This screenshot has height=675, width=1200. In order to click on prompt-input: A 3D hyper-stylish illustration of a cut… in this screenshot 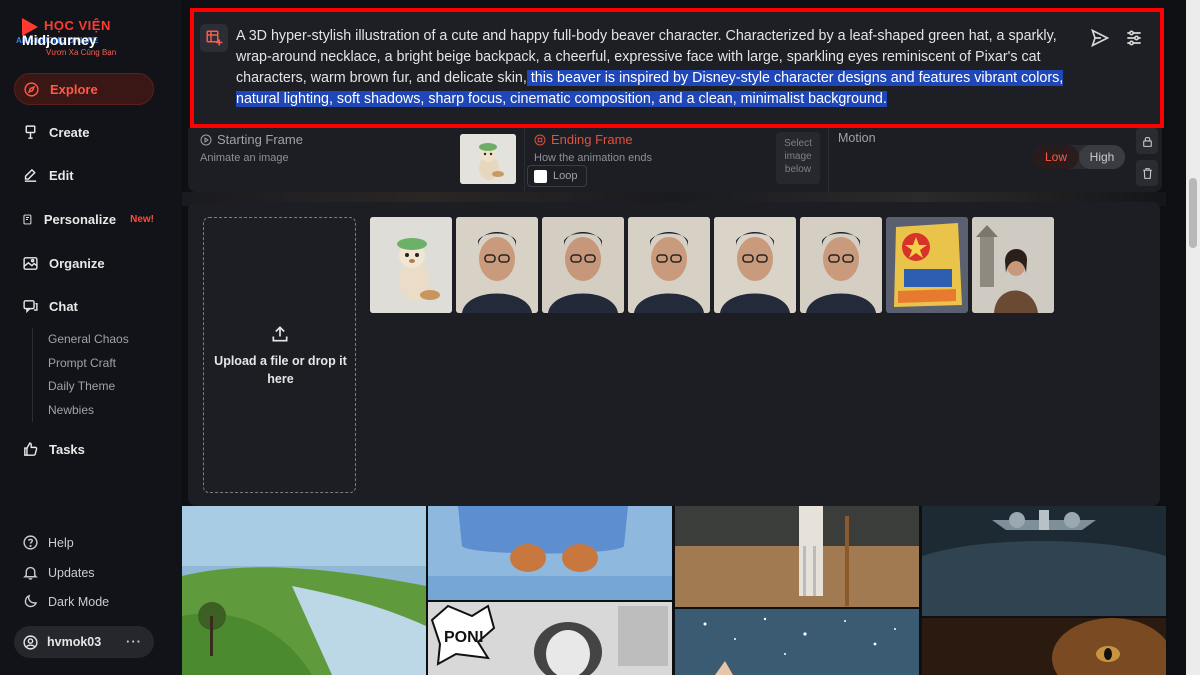, I will do `click(662, 68)`.